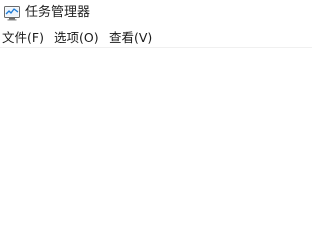  I want to click on menu-options: 选项(O), so click(76, 37).